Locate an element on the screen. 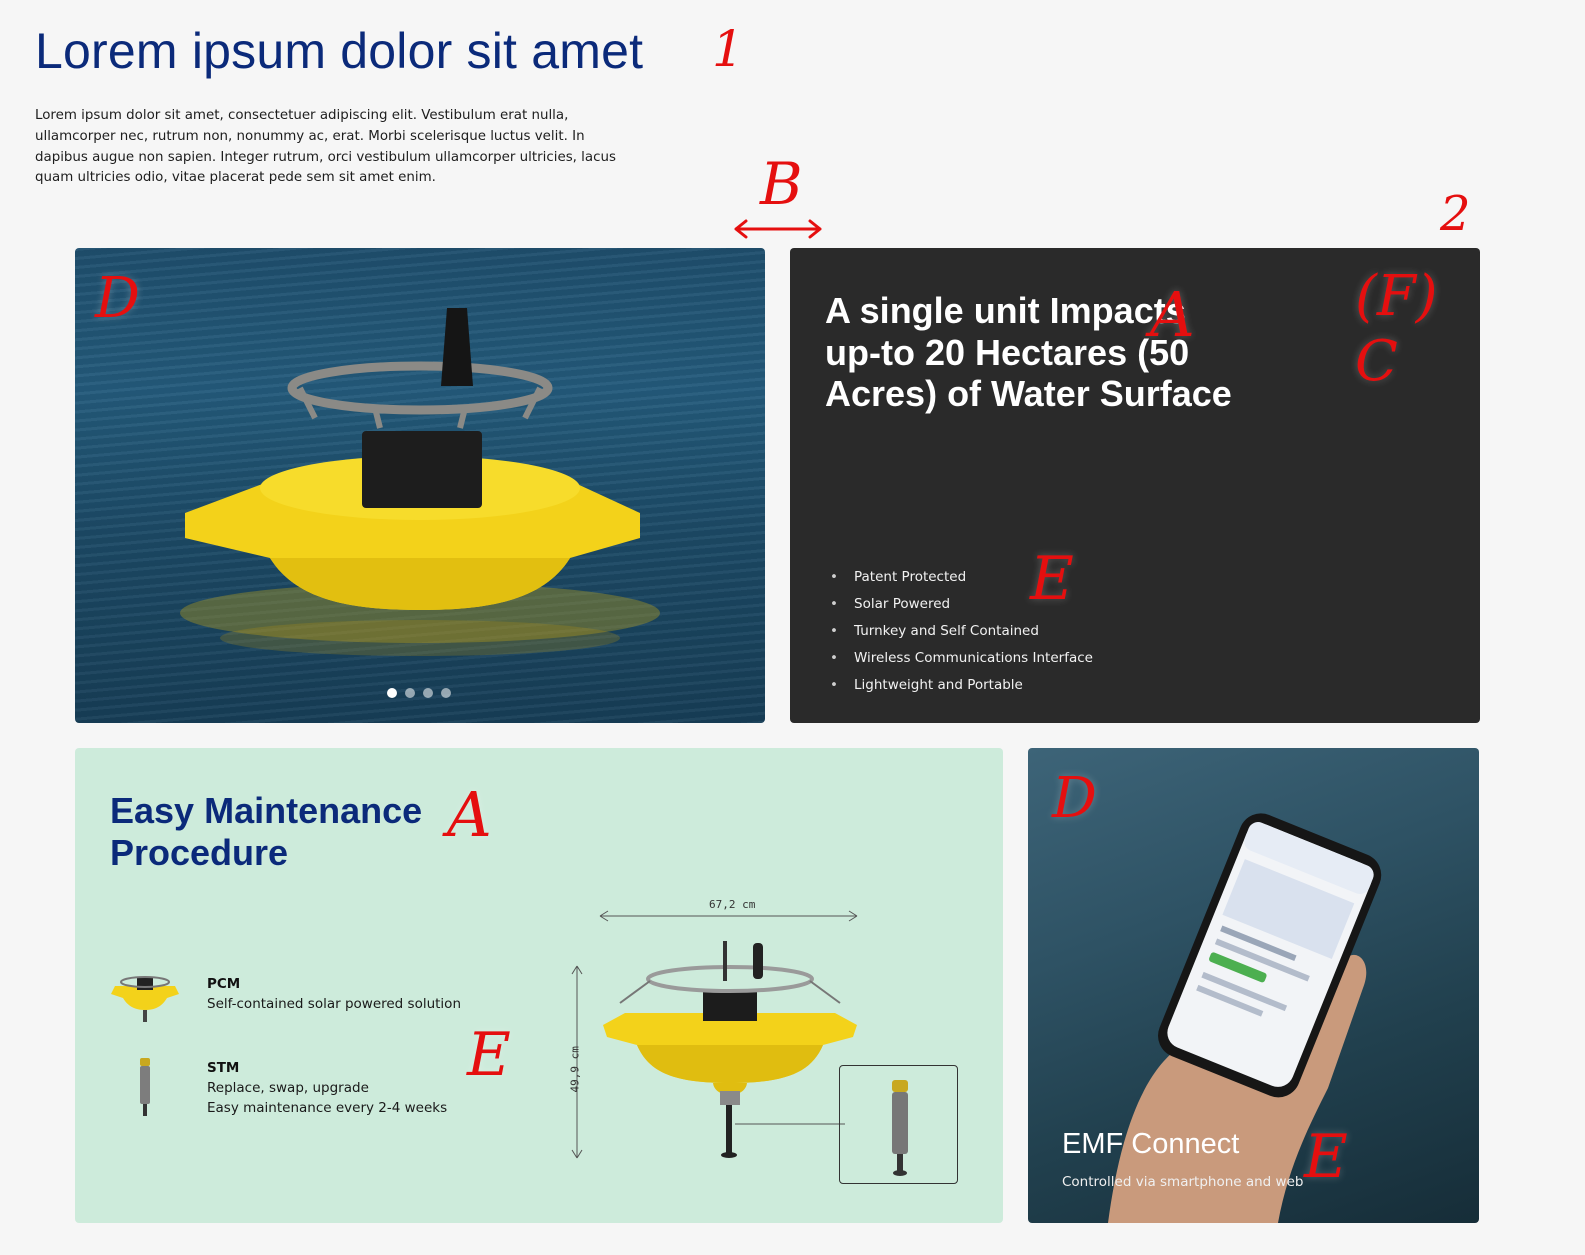  emf-connect-title: EMF Connect is located at coordinates (1151, 1144).